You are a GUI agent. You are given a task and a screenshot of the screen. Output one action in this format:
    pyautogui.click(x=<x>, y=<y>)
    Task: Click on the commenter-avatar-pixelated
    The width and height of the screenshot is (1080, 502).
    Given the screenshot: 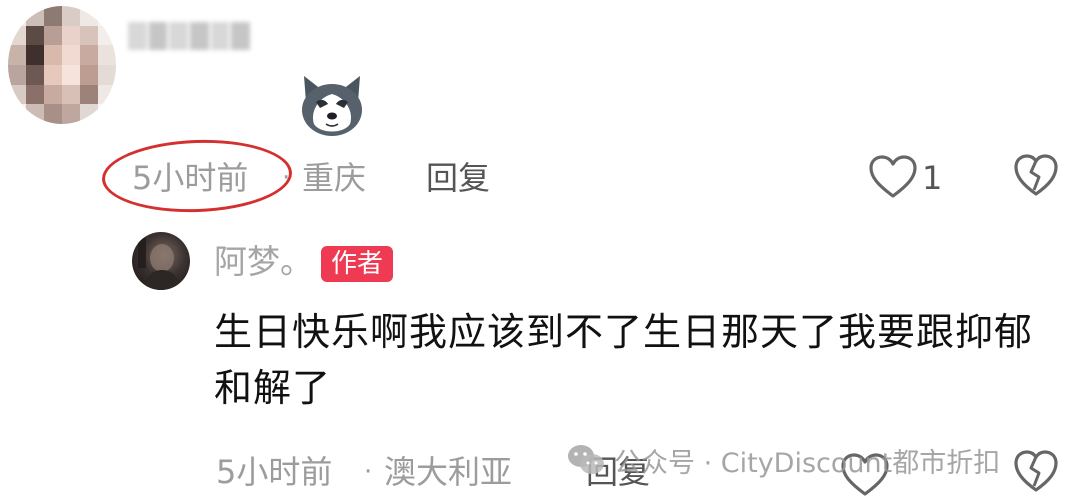 What is the action you would take?
    pyautogui.click(x=62, y=65)
    